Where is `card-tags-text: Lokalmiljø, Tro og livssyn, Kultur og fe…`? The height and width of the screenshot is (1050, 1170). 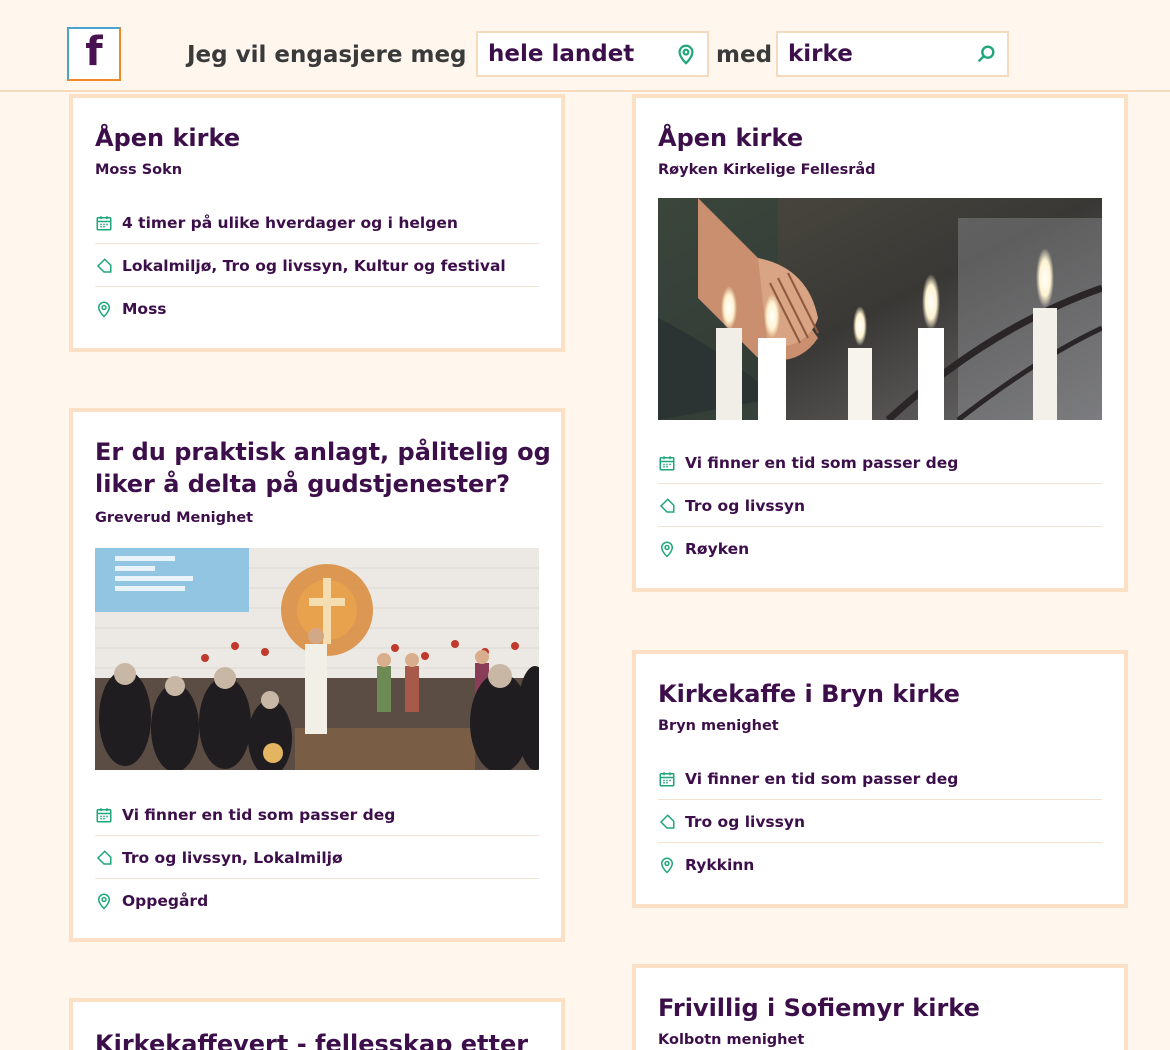 card-tags-text: Lokalmiljø, Tro og livssyn, Kultur og fe… is located at coordinates (314, 265).